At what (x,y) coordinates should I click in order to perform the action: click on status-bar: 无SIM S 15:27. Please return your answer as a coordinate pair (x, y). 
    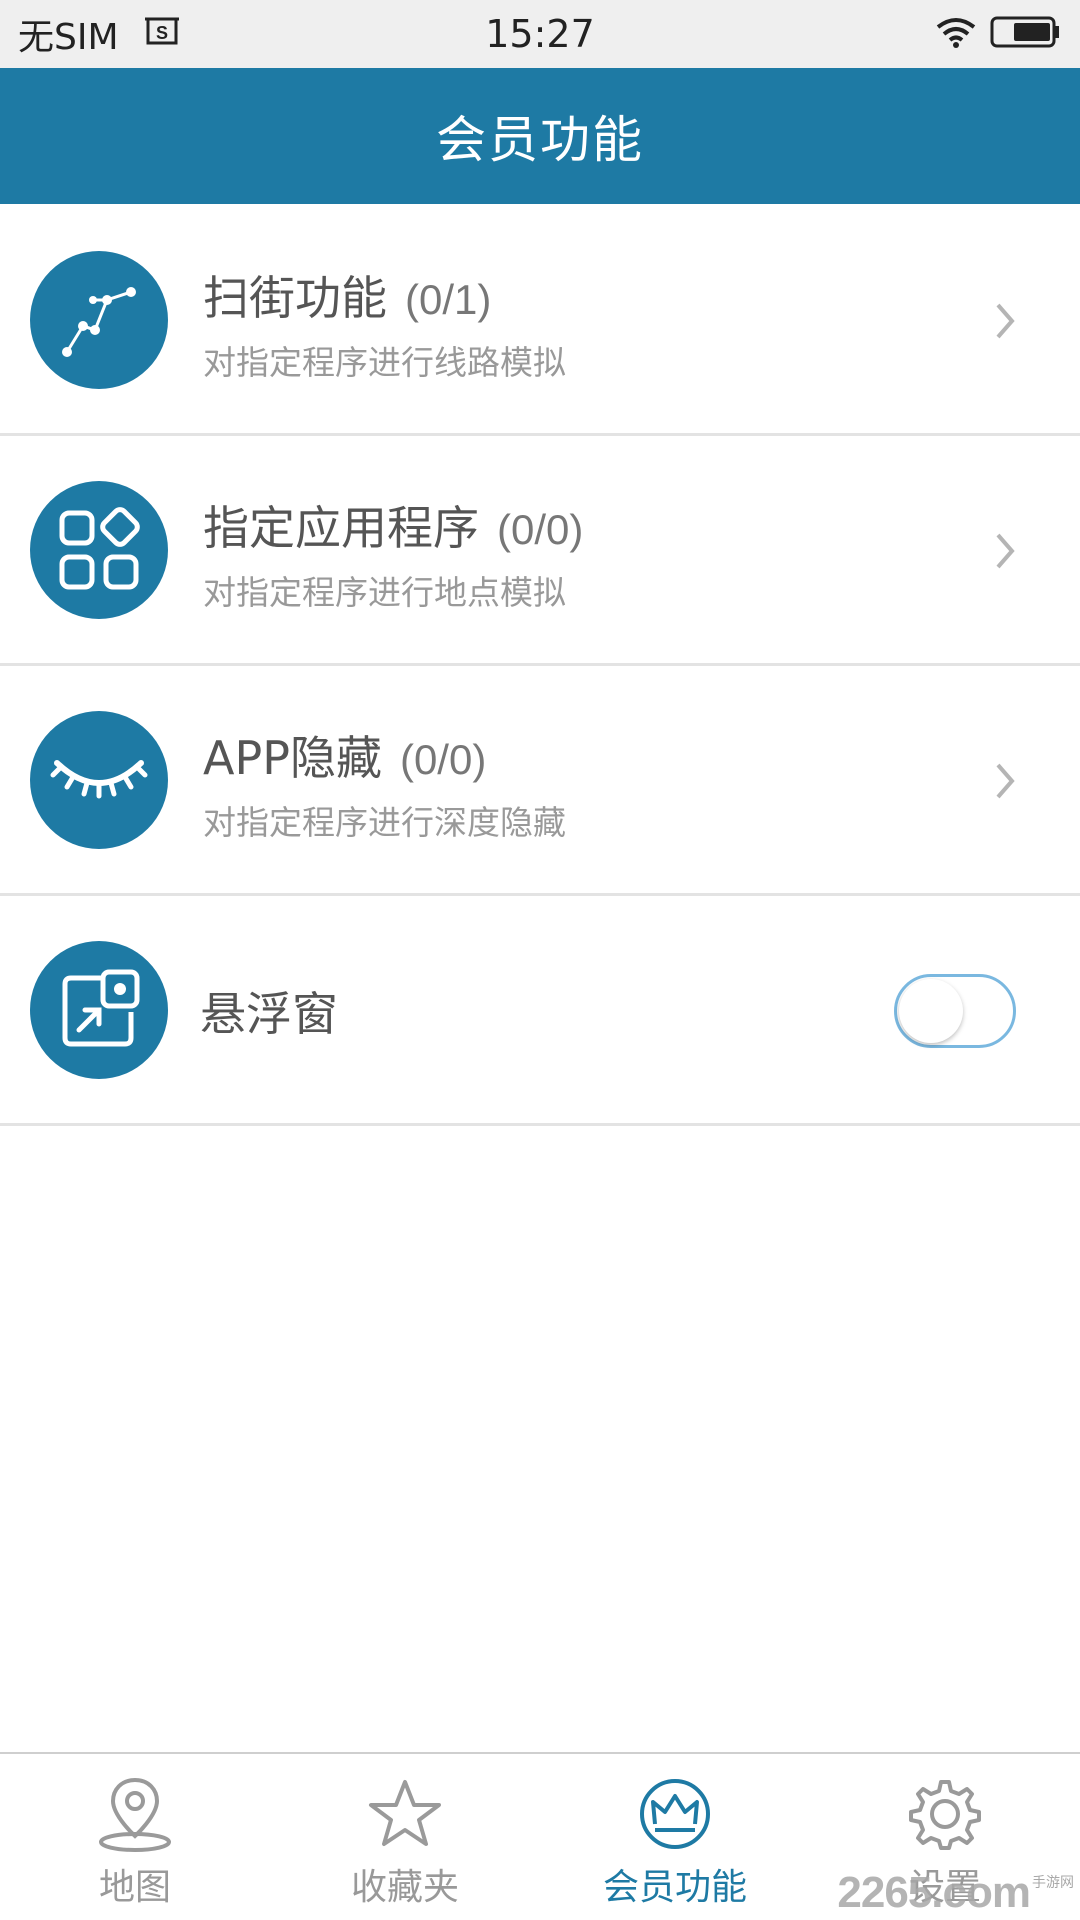
    Looking at the image, I should click on (540, 34).